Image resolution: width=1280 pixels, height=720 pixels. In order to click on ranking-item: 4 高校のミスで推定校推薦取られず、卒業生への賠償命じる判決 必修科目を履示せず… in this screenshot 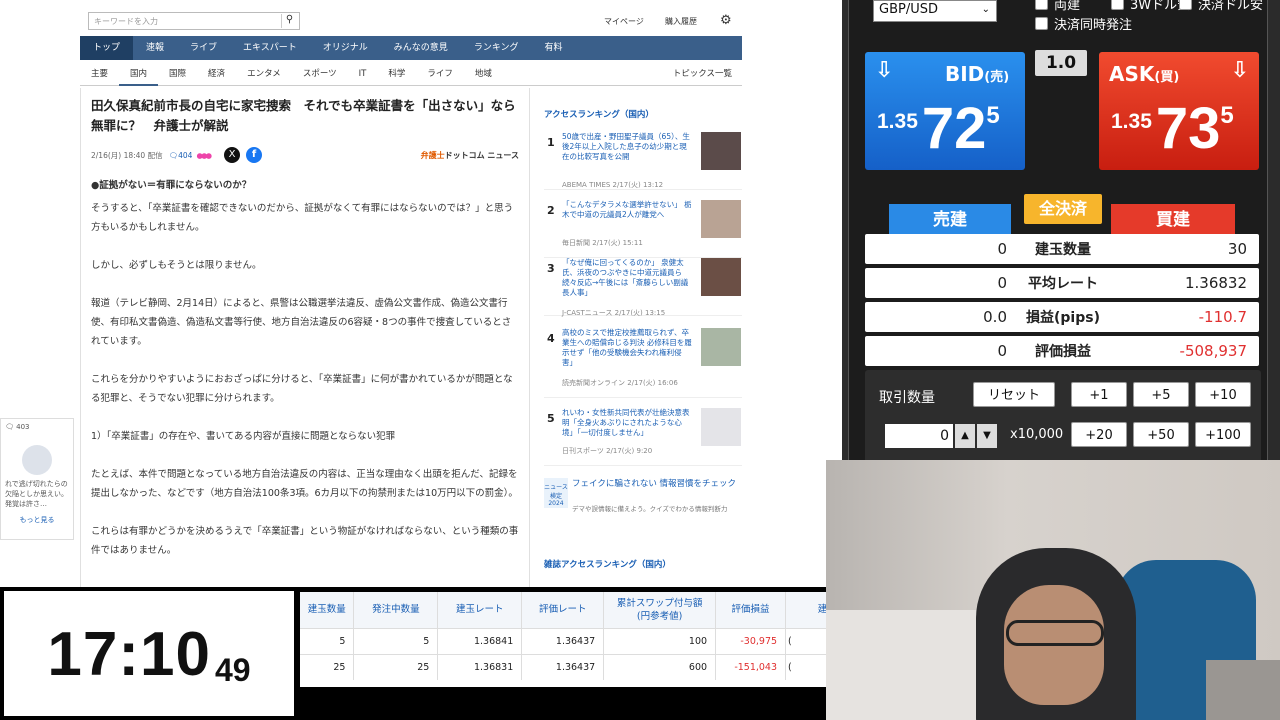, I will do `click(643, 363)`.